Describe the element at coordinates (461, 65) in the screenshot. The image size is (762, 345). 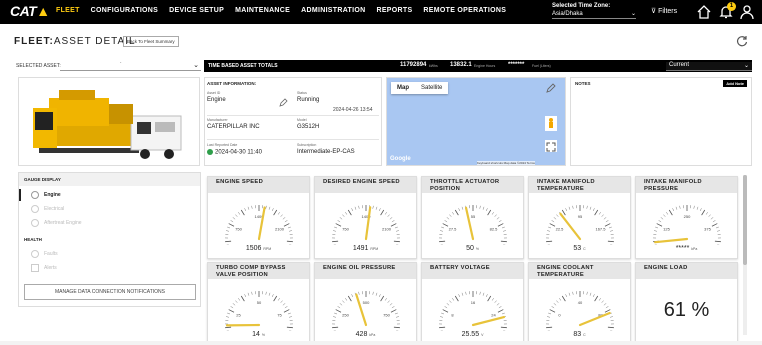
I see `engine-hours-value: 13832.1` at that location.